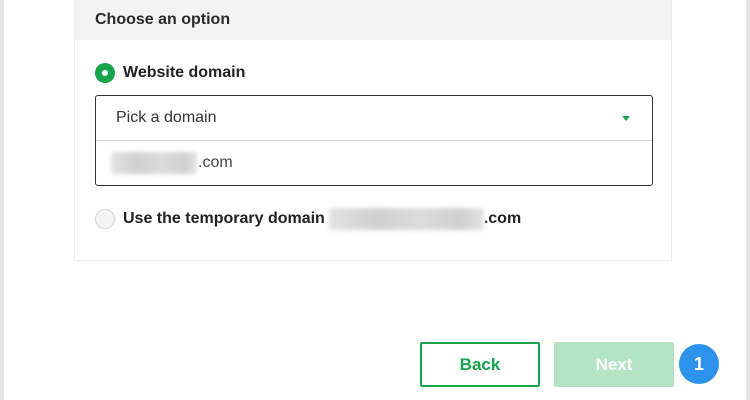 The image size is (750, 400). Describe the element at coordinates (374, 118) in the screenshot. I see `domain-dropdown-select: Pick a domain` at that location.